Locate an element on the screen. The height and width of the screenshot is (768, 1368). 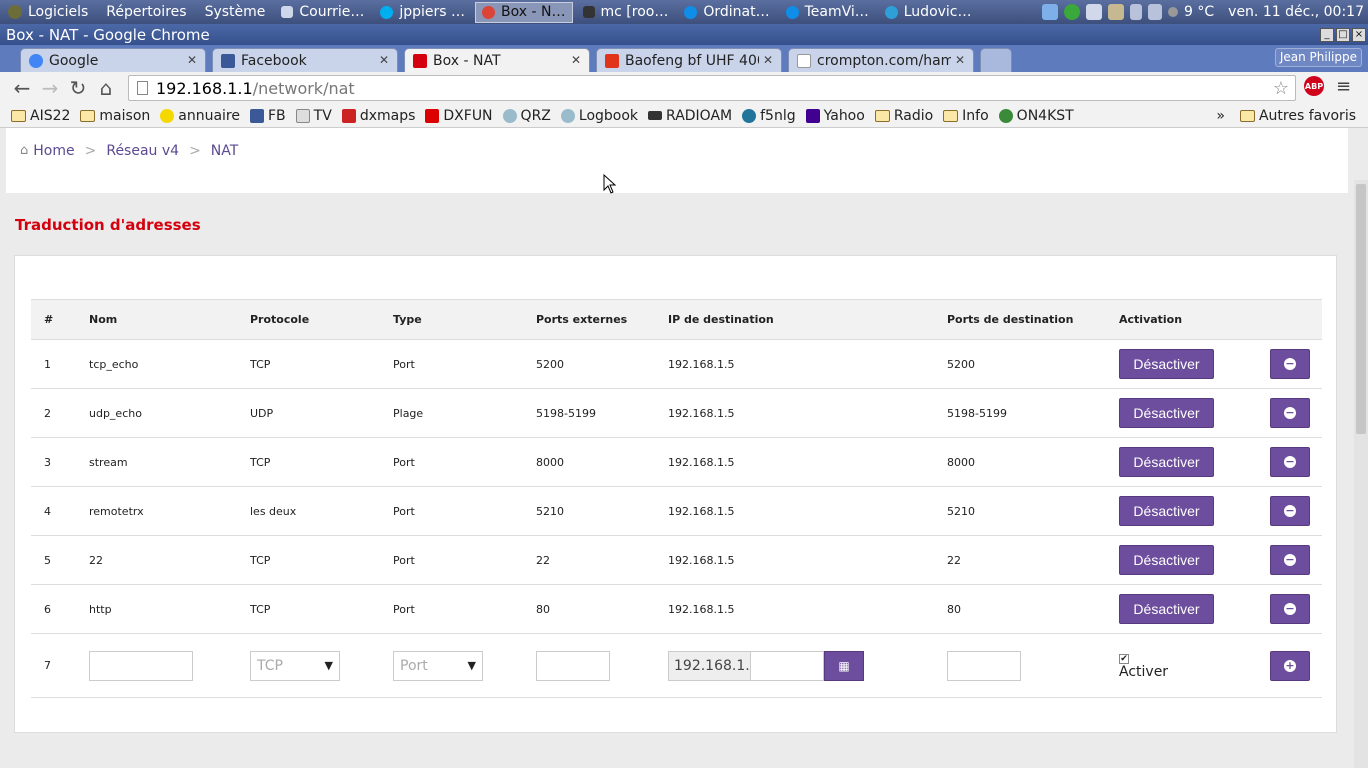
forward-icon: → is located at coordinates (50, 88).